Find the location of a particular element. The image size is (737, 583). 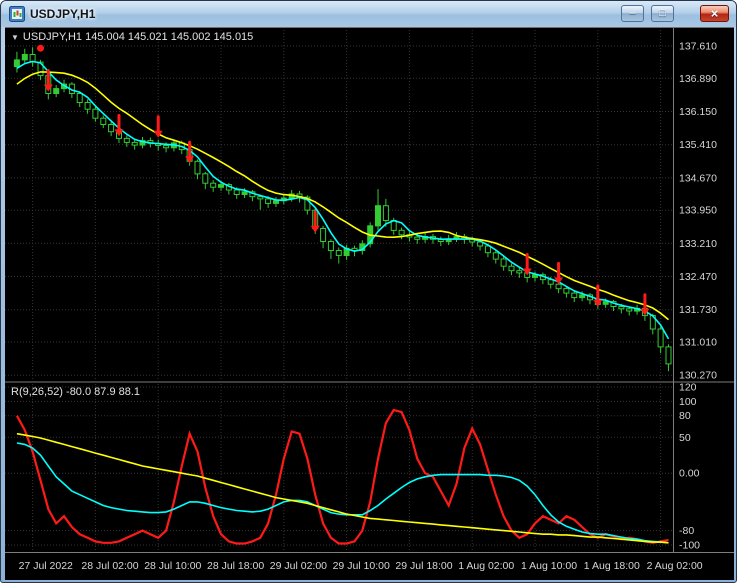

svg-text: 136.890 is located at coordinates (698, 79).